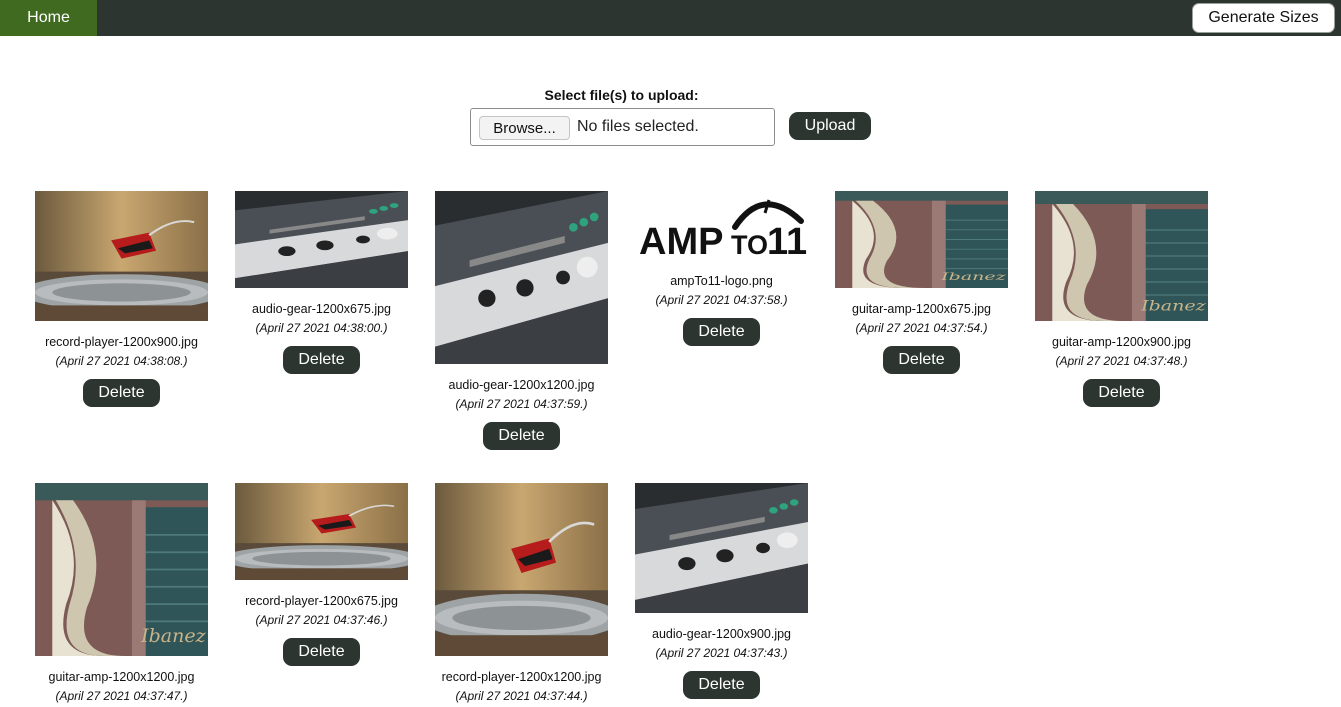  What do you see at coordinates (749, 245) in the screenshot?
I see `svg-text: TO` at bounding box center [749, 245].